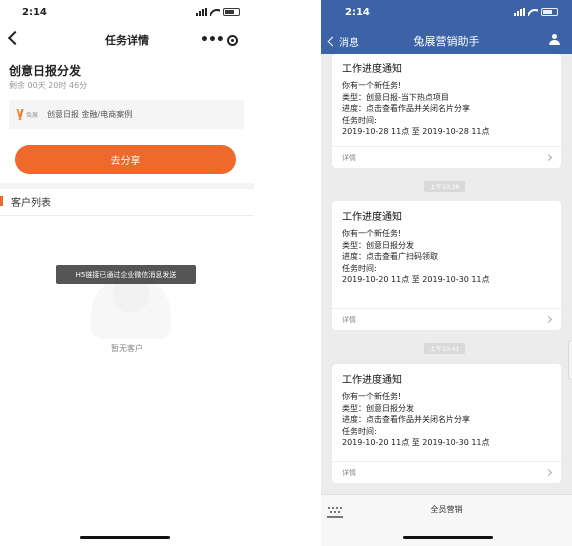  What do you see at coordinates (127, 348) in the screenshot?
I see `empty-state-text: 暂无客户` at bounding box center [127, 348].